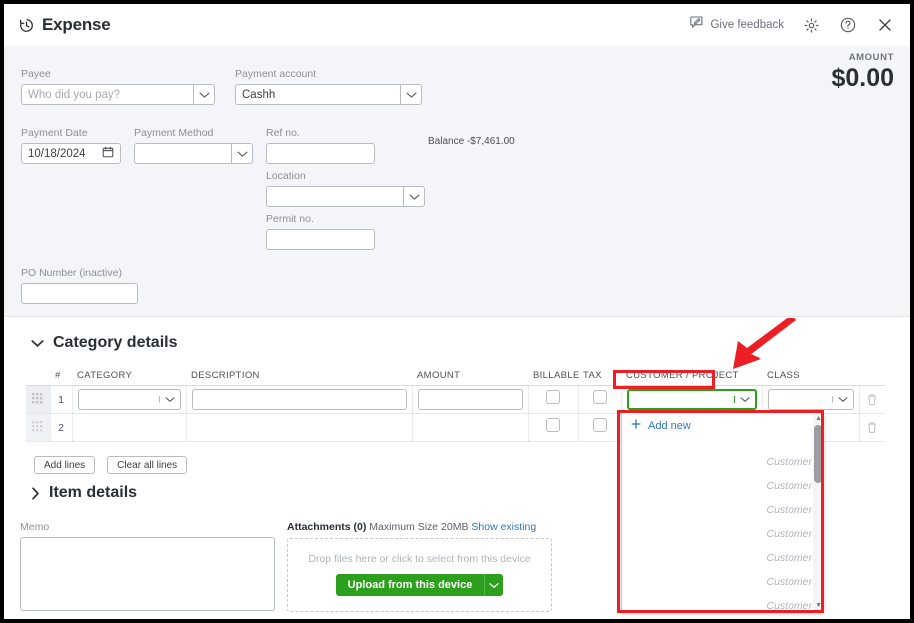  I want to click on description-input-row1, so click(299, 399).